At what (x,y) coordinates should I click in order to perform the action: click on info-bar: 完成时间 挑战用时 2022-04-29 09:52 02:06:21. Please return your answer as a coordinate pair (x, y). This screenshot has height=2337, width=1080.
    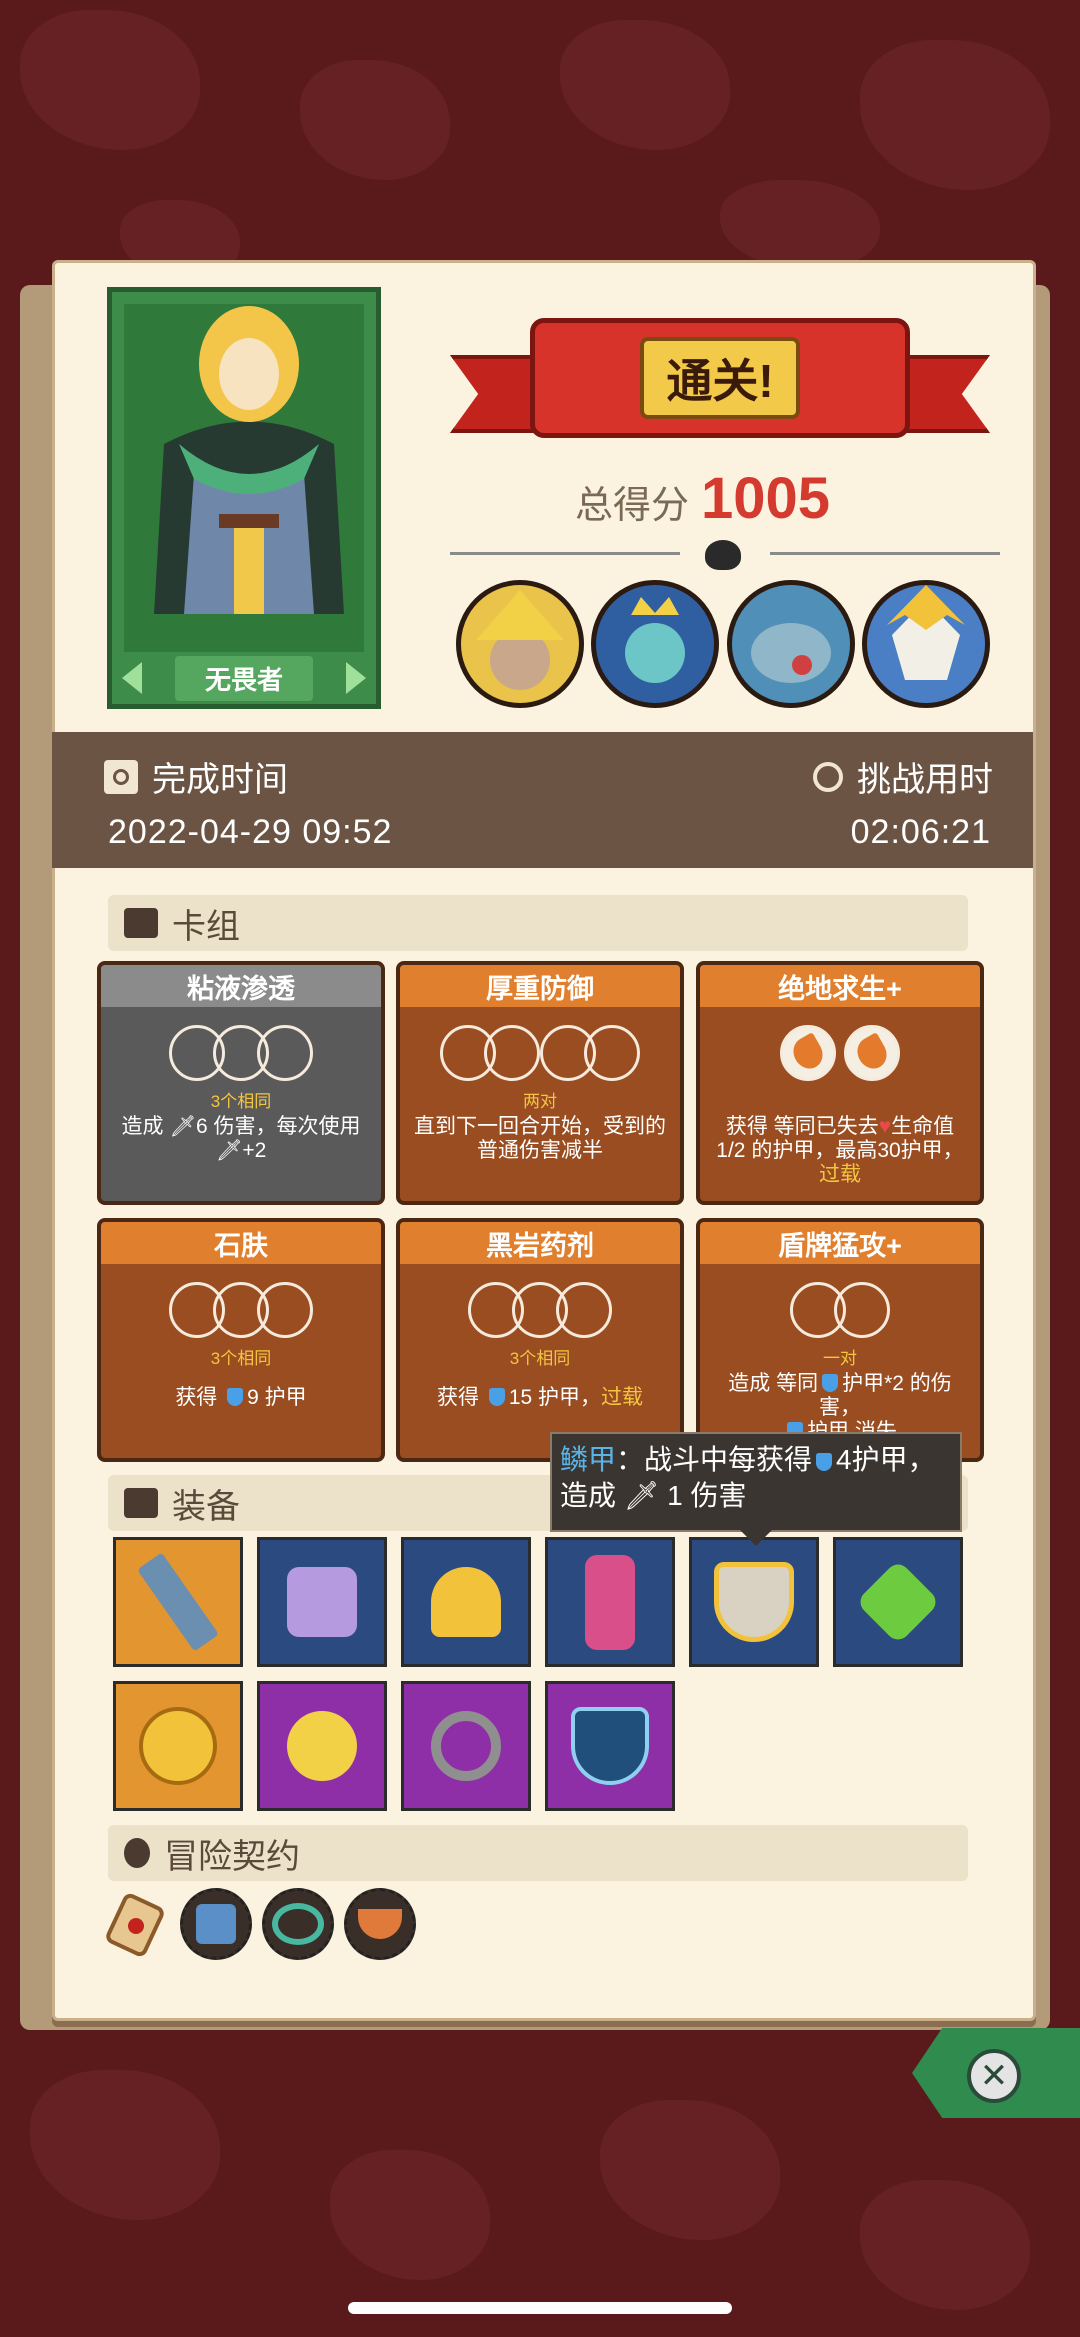
    Looking at the image, I should click on (542, 800).